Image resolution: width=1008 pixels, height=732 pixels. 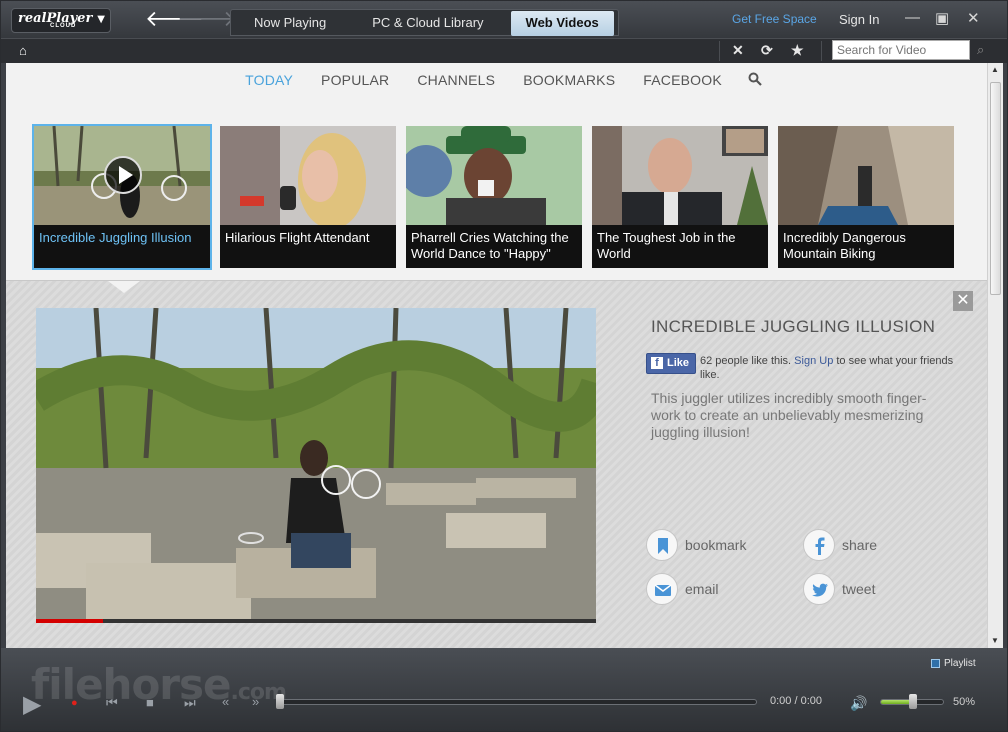 I want to click on scroll-up-icon: ▲, so click(x=995, y=69).